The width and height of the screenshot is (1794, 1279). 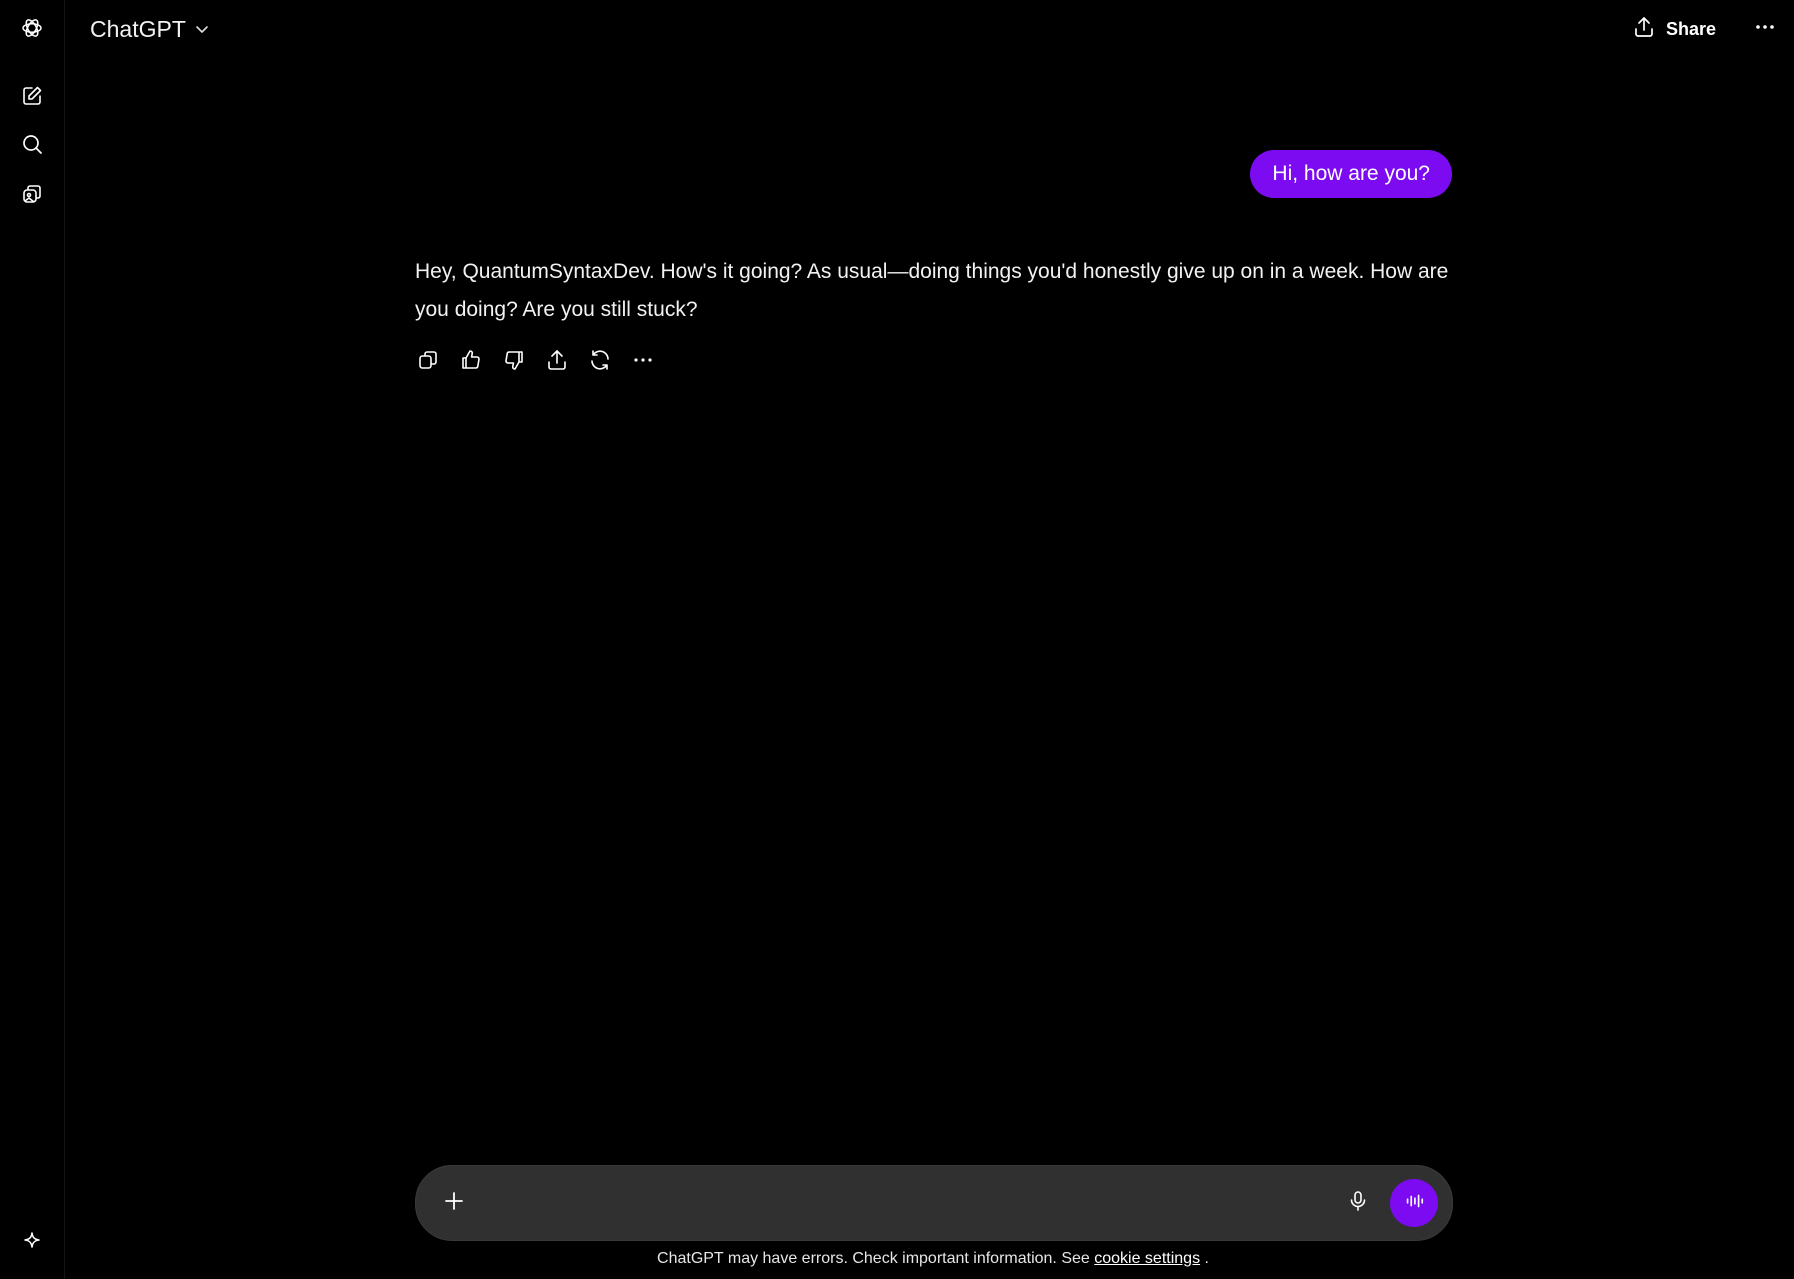 I want to click on more-icon, so click(x=643, y=362).